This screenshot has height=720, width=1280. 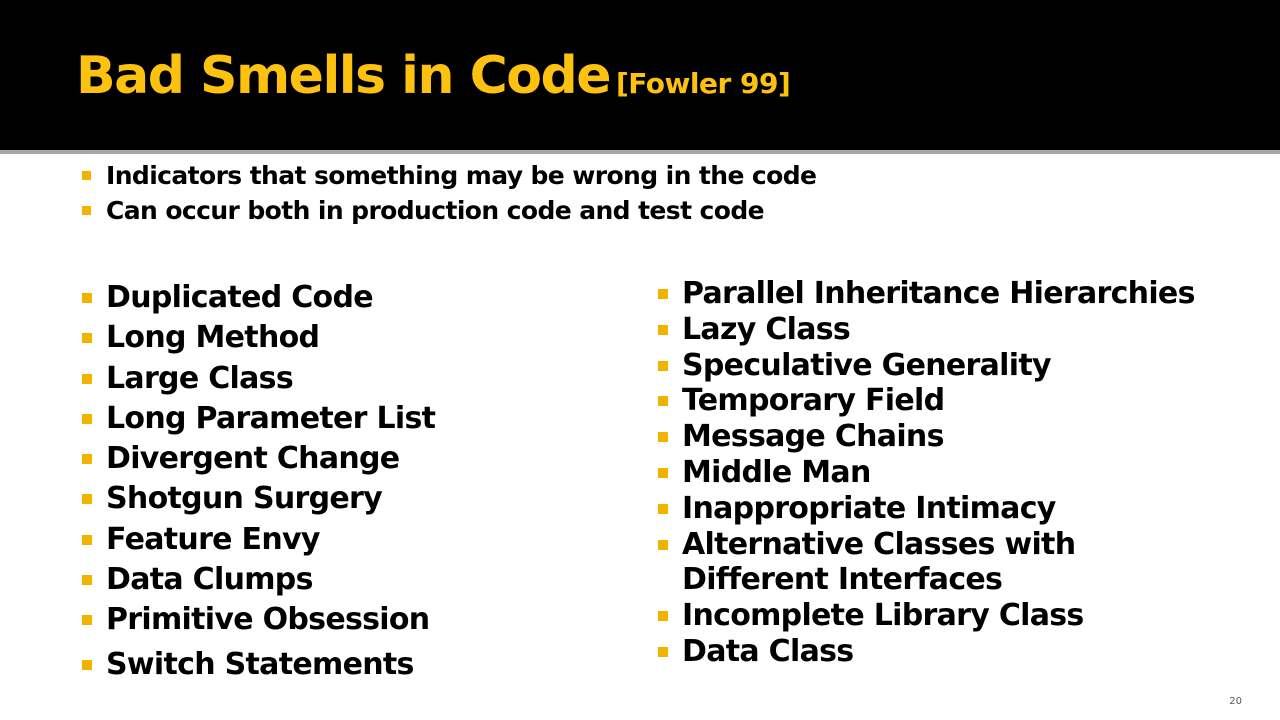 I want to click on slide-title: Bad Smells in Code [Fowler 99], so click(x=433, y=76).